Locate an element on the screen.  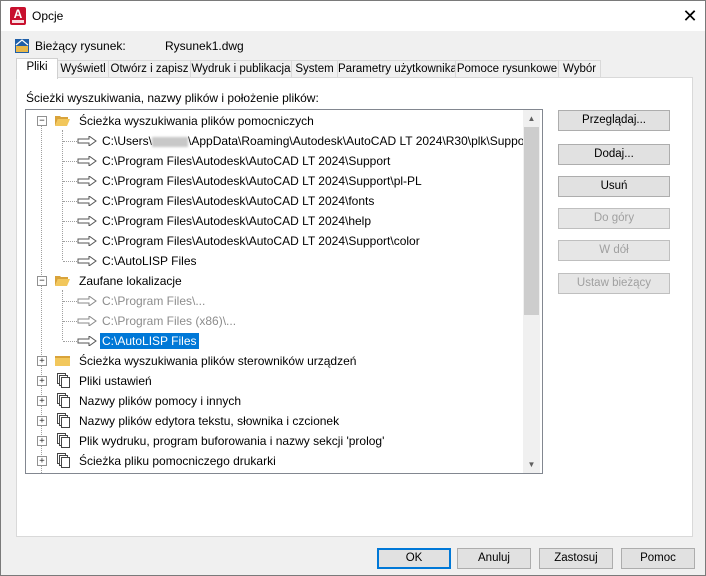
tree-path-item: C:\AutoLISP Files is located at coordinates (274, 261).